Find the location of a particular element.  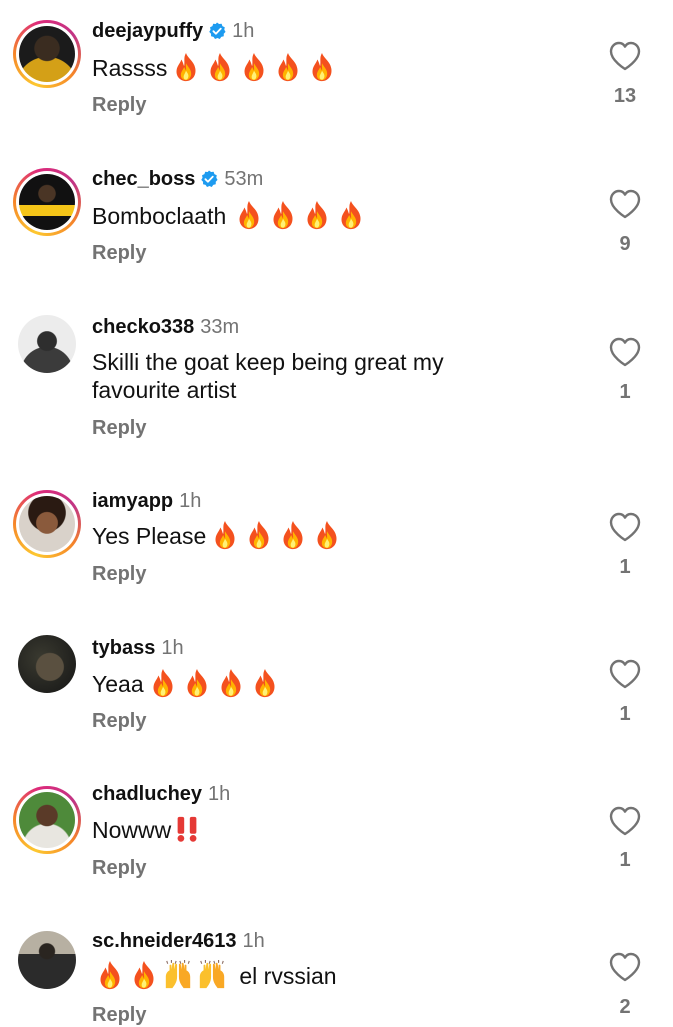

comment-timestamp: 33m is located at coordinates (220, 327).